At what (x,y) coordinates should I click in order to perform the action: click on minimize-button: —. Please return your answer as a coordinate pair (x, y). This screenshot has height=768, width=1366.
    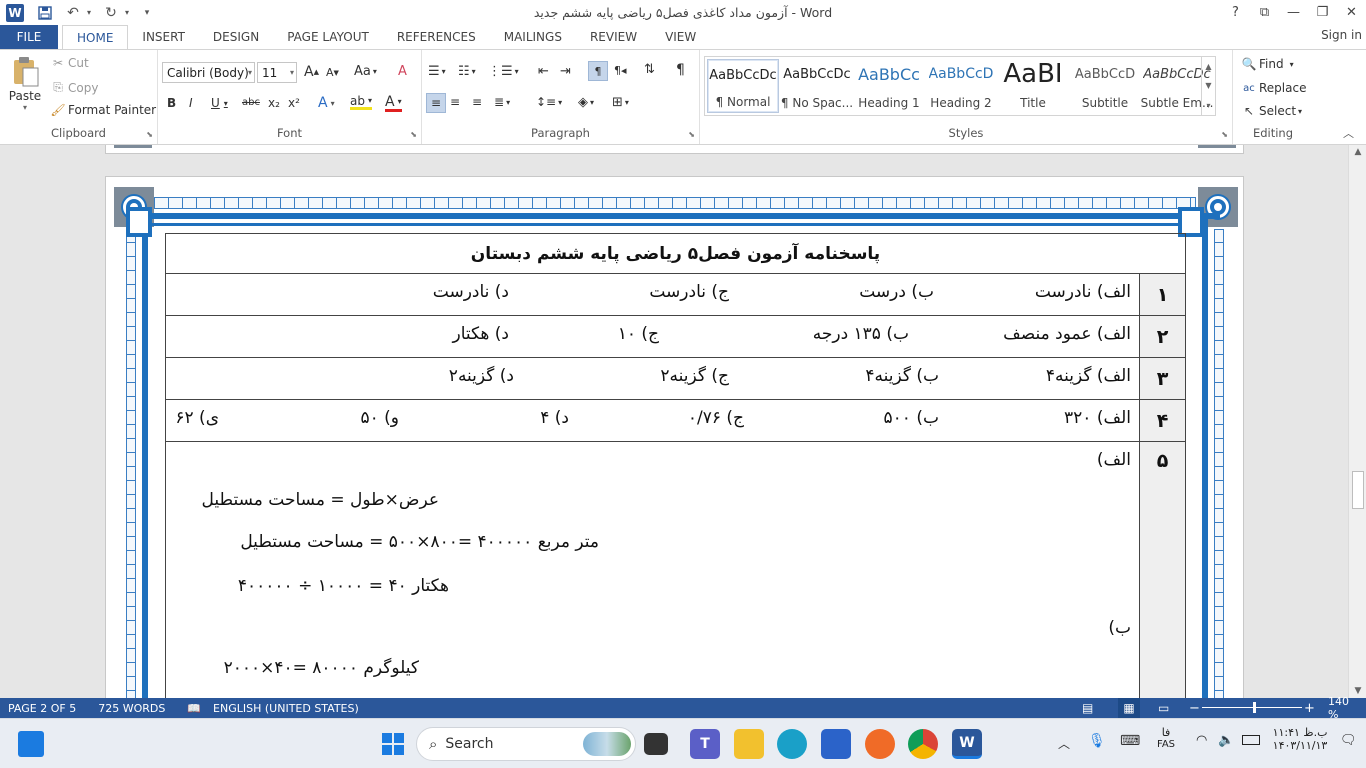
    Looking at the image, I should click on (1293, 12).